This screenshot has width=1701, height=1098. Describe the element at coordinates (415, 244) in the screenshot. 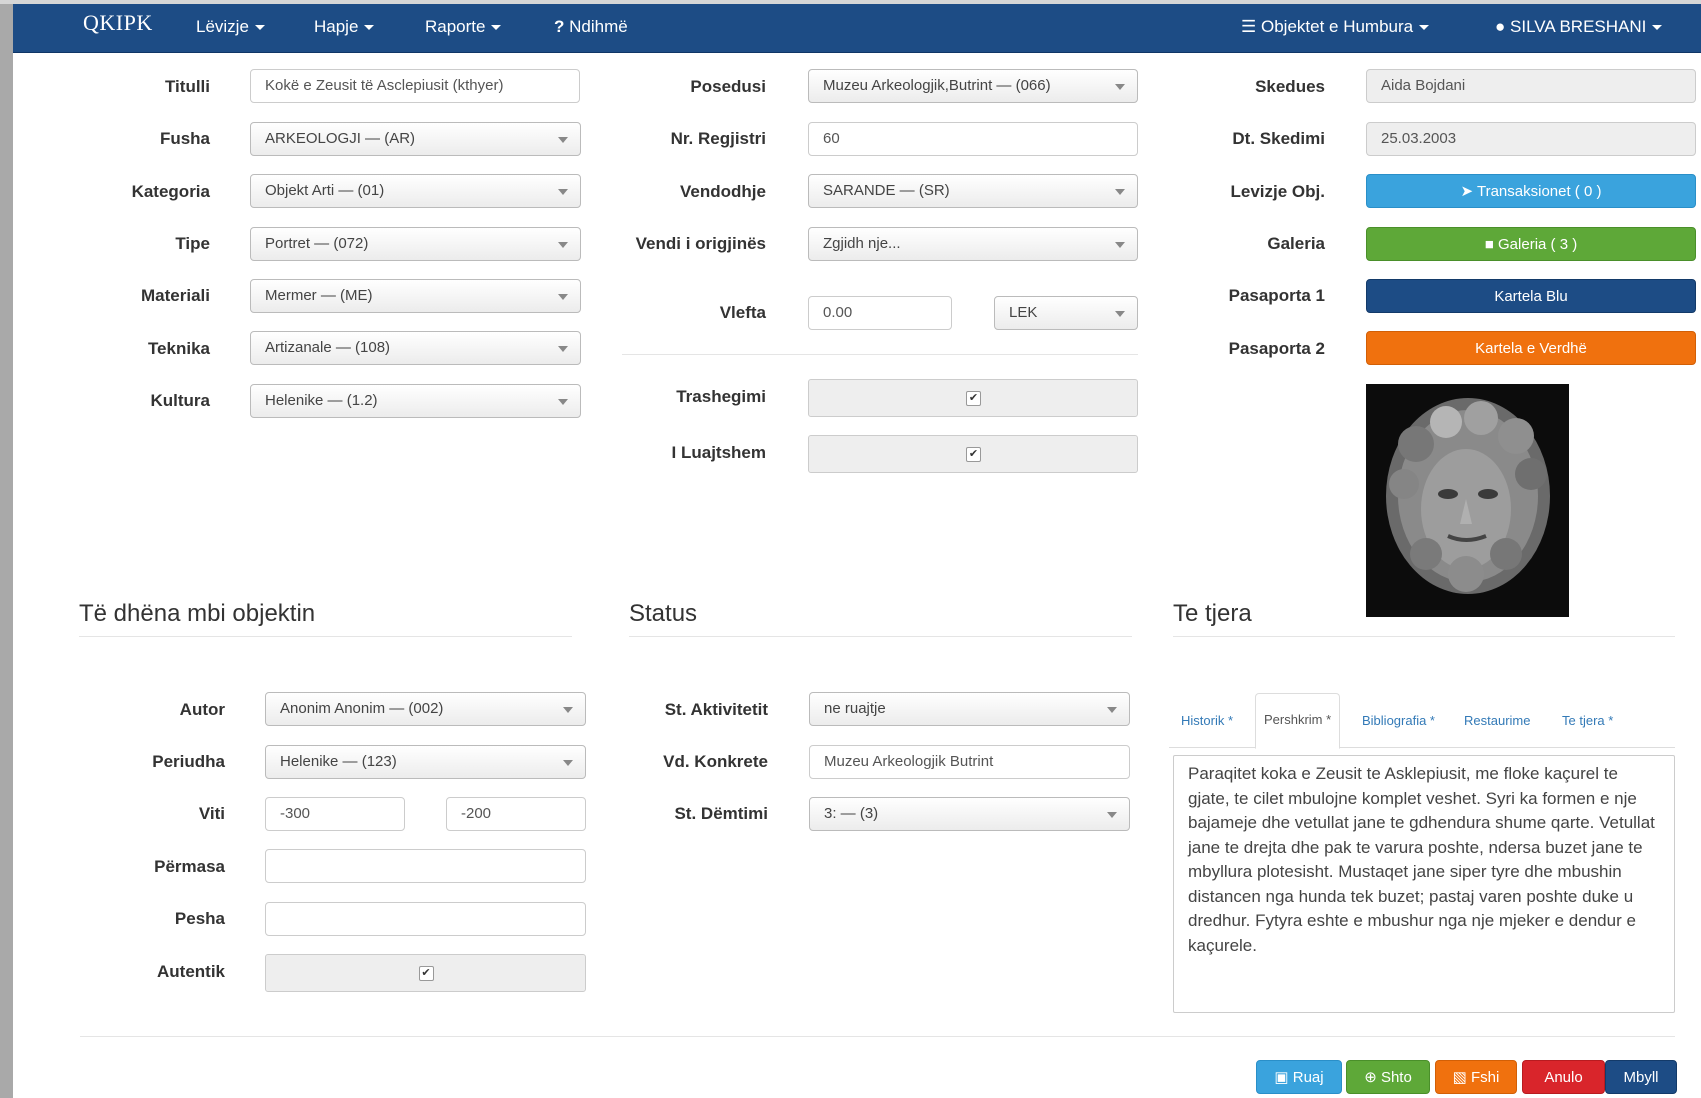

I see `tipe-select: Portret — (072)` at that location.